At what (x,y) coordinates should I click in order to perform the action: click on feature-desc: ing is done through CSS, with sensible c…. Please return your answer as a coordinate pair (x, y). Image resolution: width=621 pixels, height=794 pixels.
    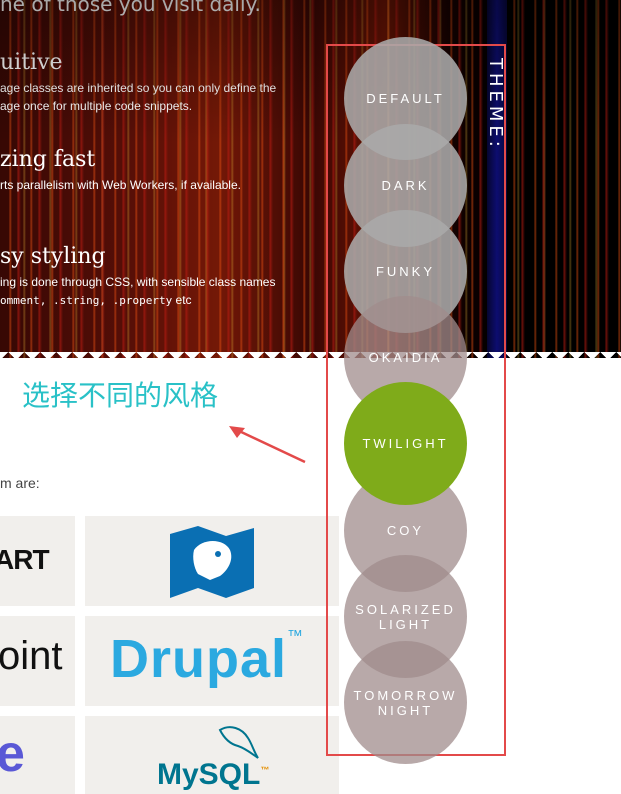
    Looking at the image, I should click on (137, 291).